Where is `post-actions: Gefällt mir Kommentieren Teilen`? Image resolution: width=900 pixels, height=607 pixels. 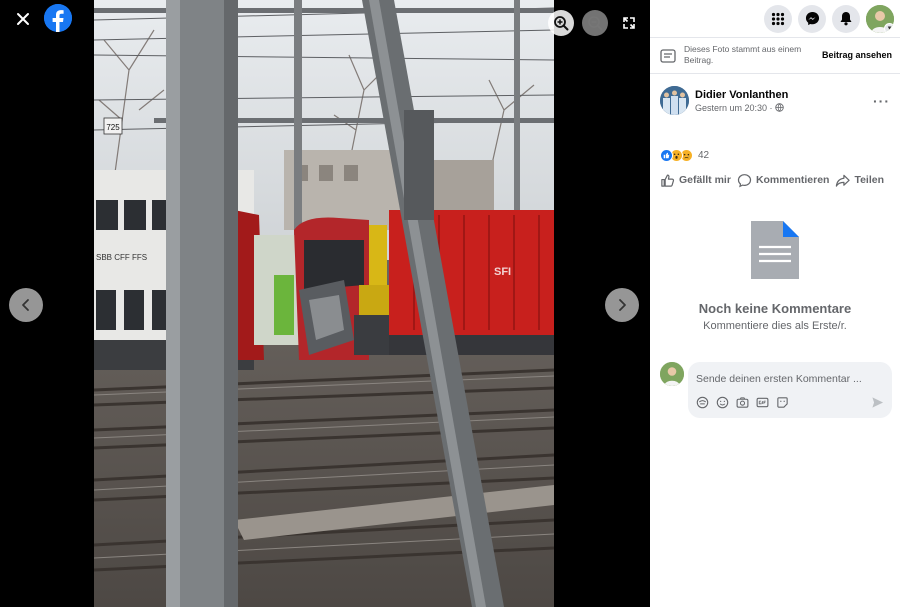
post-actions: Gefällt mir Kommentieren Teilen is located at coordinates (775, 180).